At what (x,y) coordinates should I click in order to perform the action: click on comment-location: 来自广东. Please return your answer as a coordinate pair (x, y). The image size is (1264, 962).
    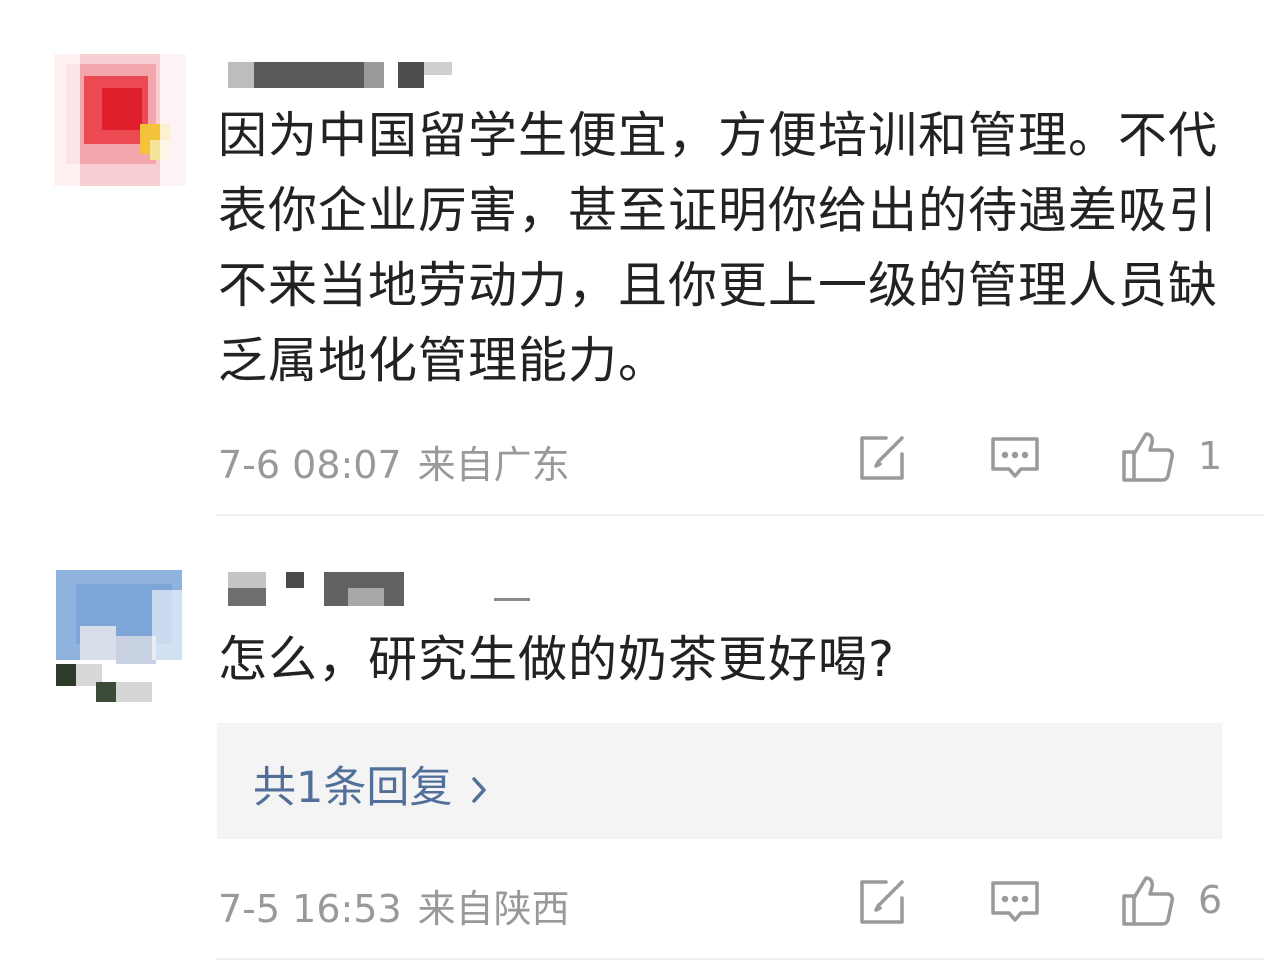
    Looking at the image, I should click on (493, 465).